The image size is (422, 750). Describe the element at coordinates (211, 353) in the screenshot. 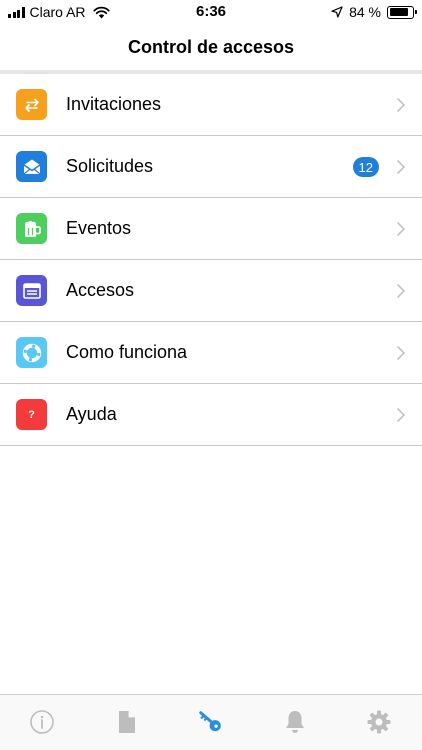

I see `menu-item-como-funciona: Como funciona` at that location.